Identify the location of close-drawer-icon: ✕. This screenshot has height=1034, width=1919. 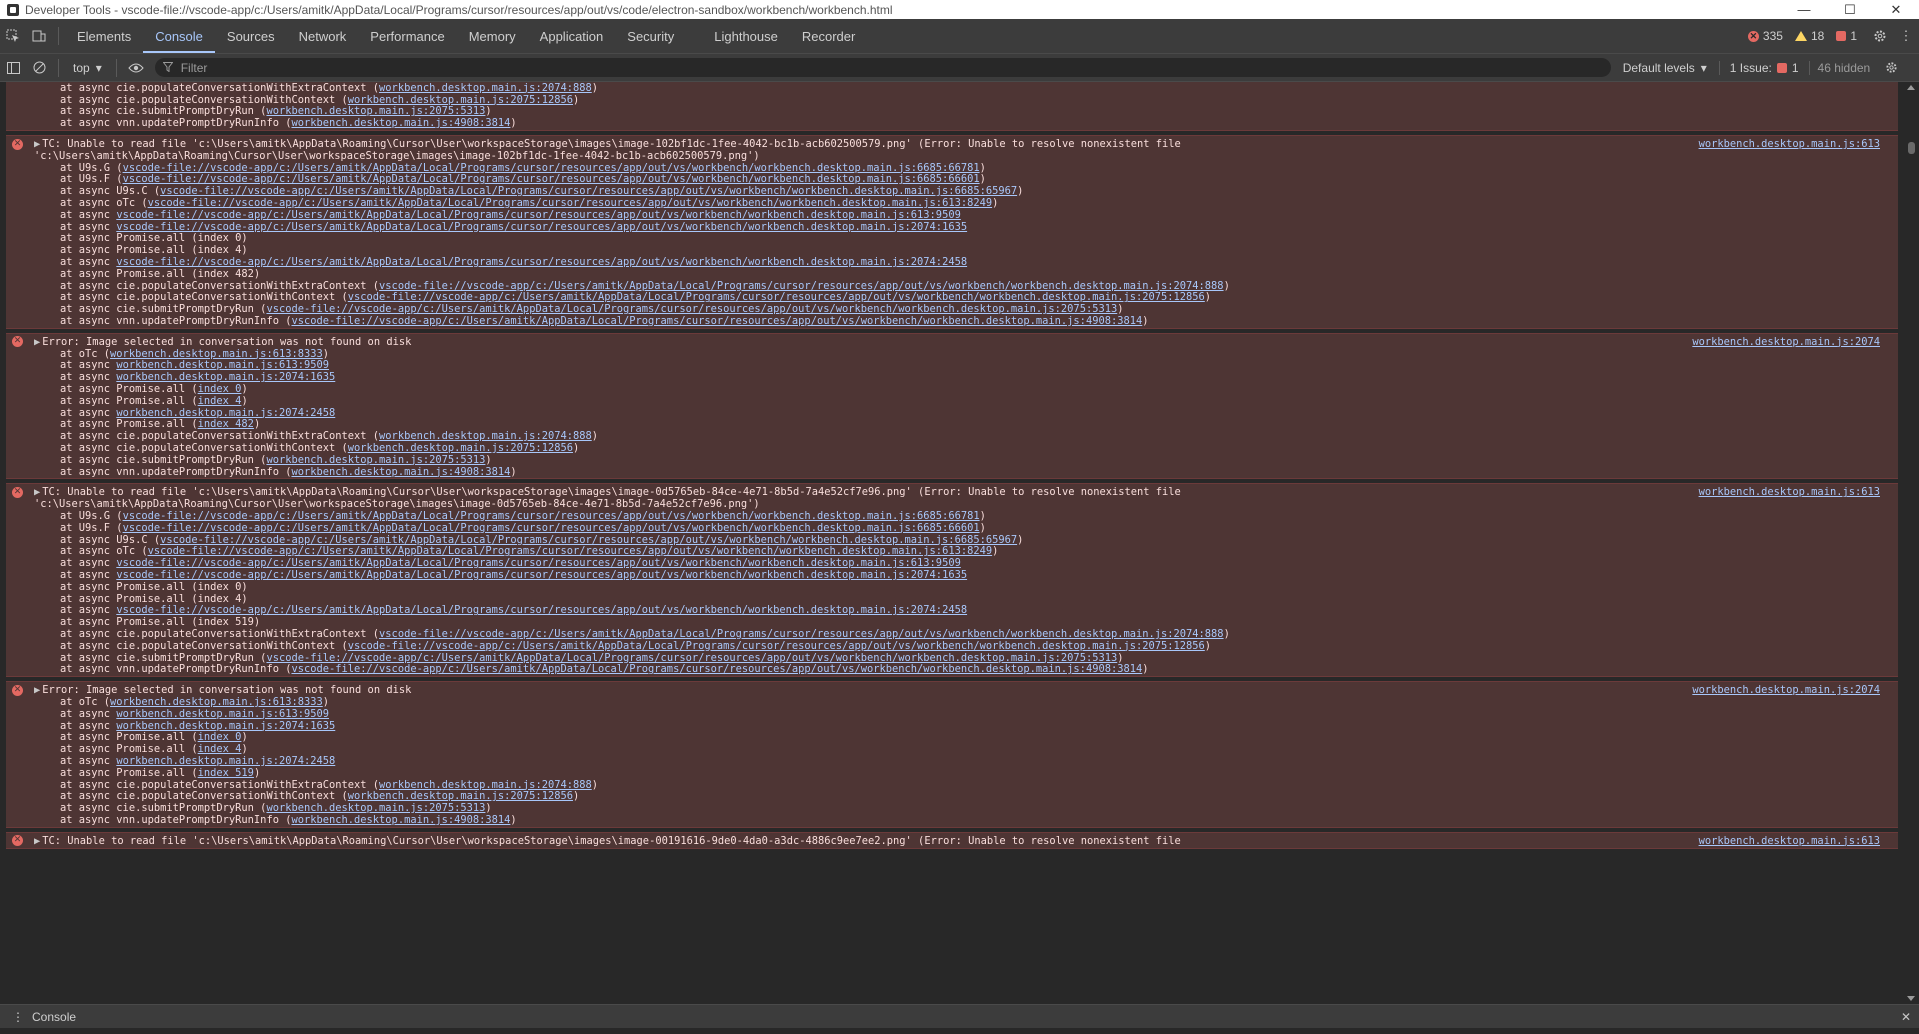
(1906, 1017).